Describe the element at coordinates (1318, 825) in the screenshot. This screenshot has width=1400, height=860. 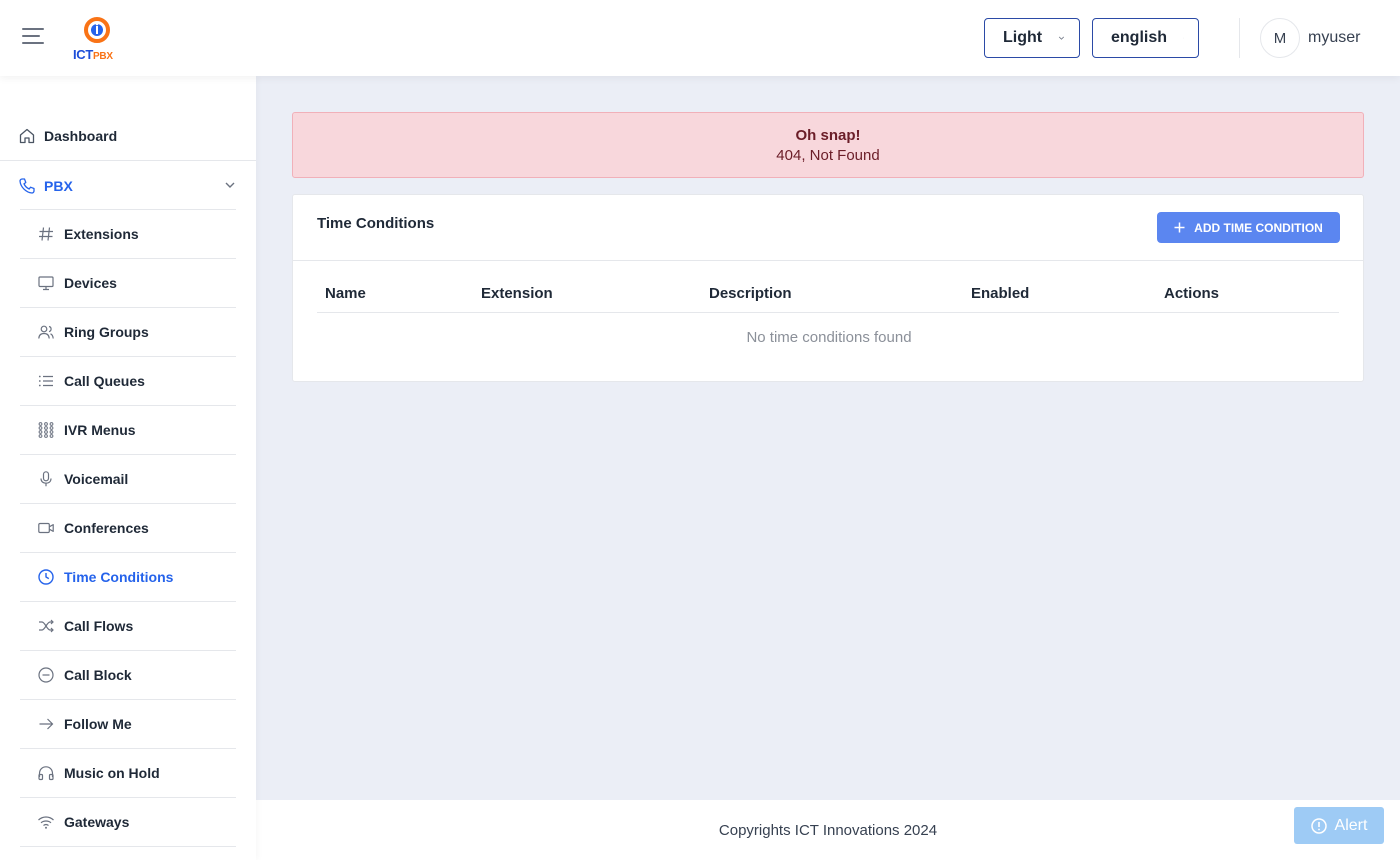
I see `alert-circle-icon` at that location.